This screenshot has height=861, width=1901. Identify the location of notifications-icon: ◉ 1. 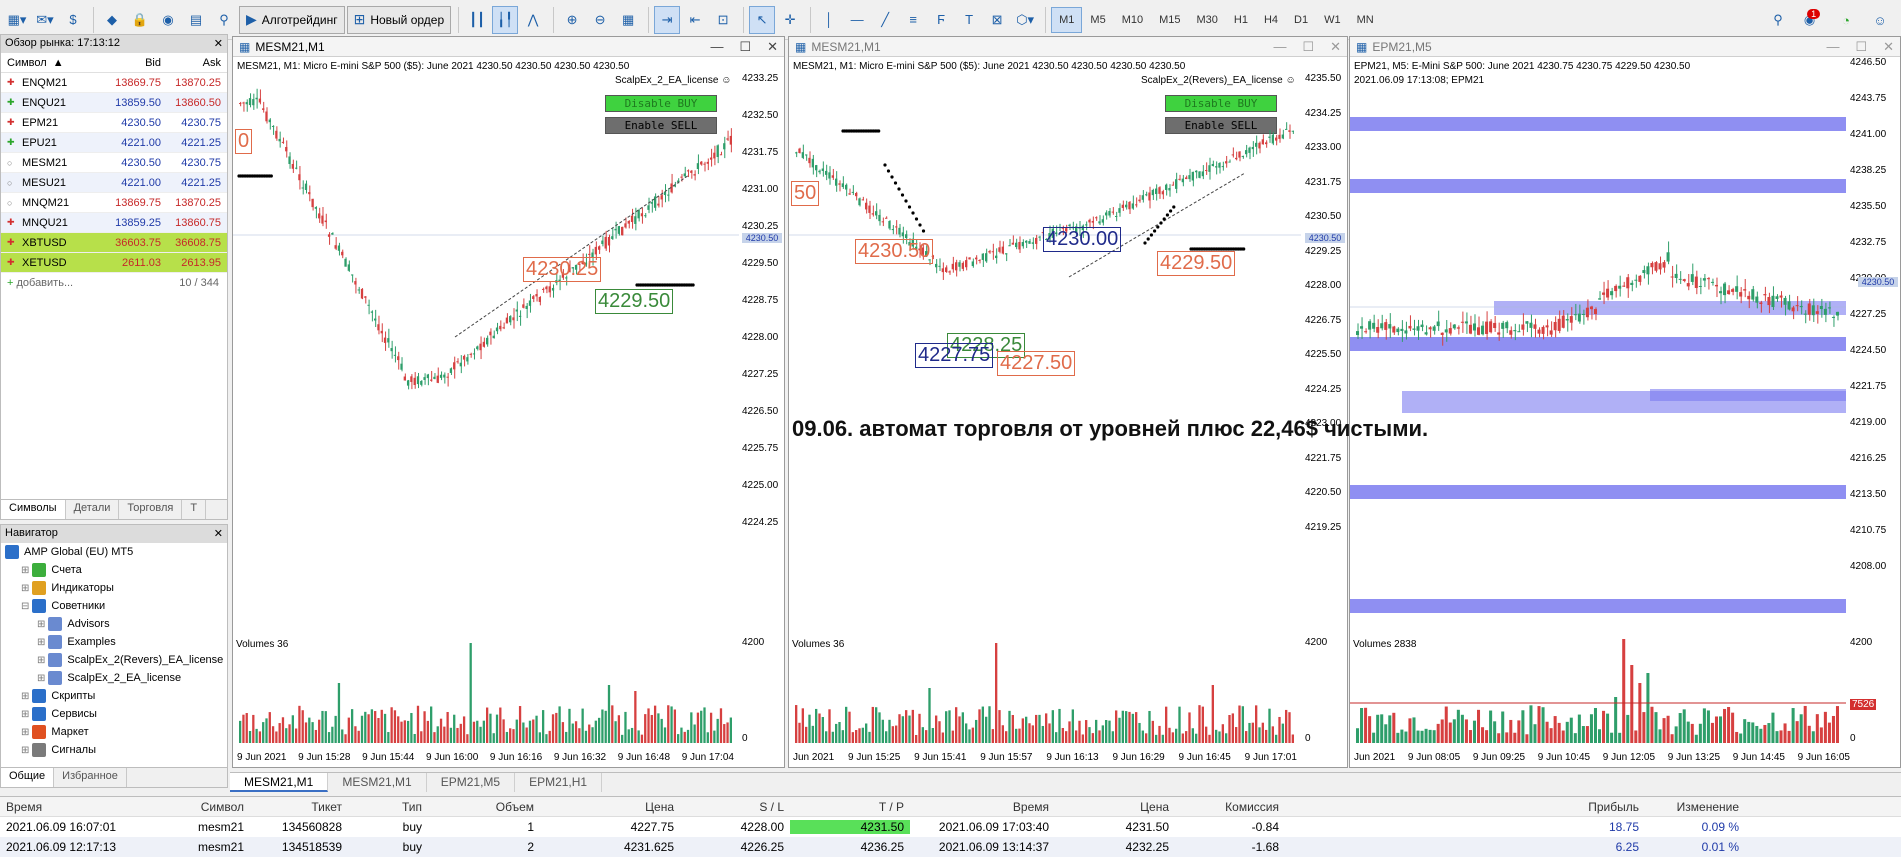
(1812, 20).